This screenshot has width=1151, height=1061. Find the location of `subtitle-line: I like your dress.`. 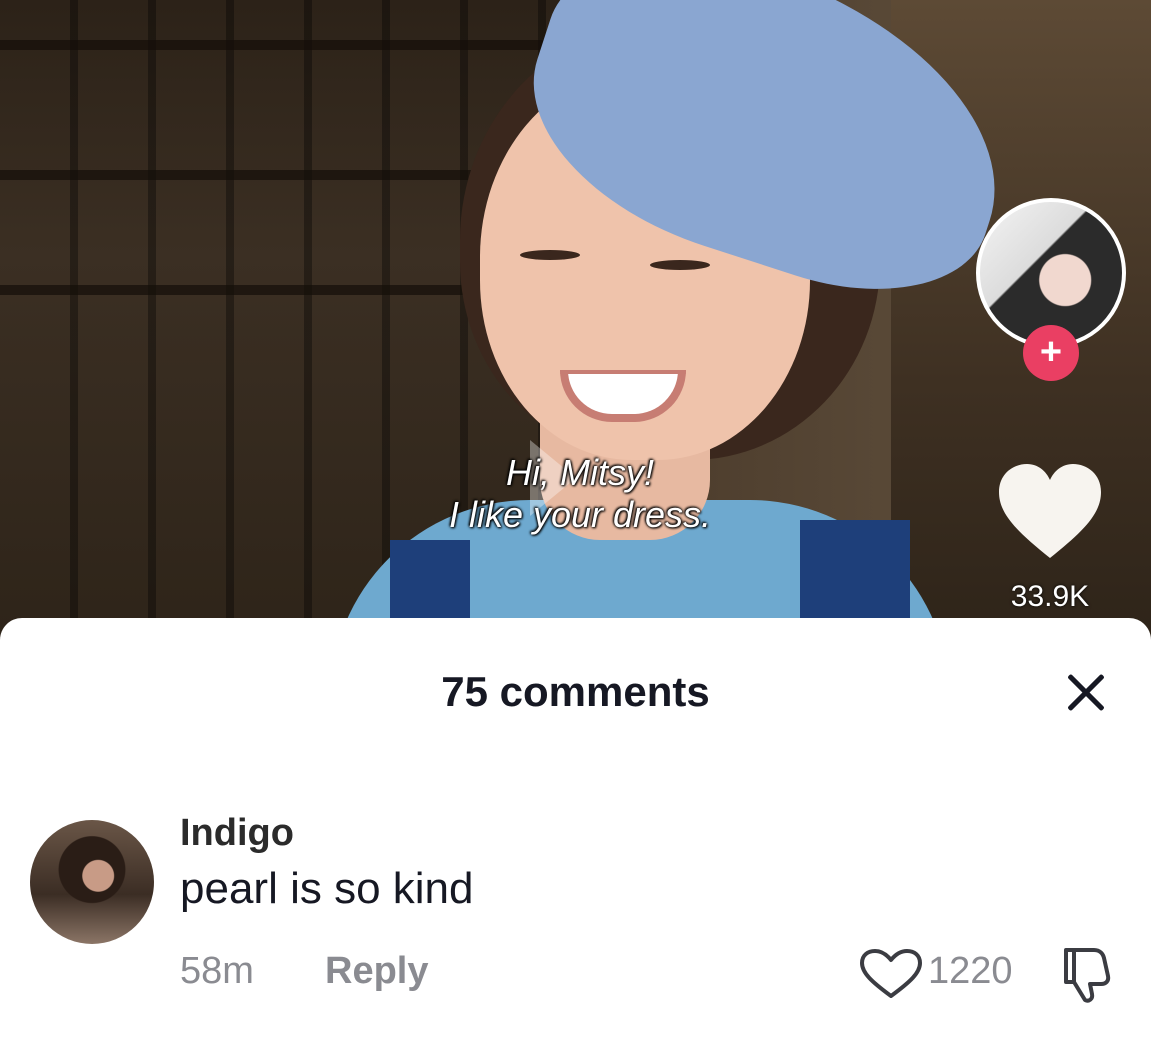

subtitle-line: I like your dress. is located at coordinates (580, 514).